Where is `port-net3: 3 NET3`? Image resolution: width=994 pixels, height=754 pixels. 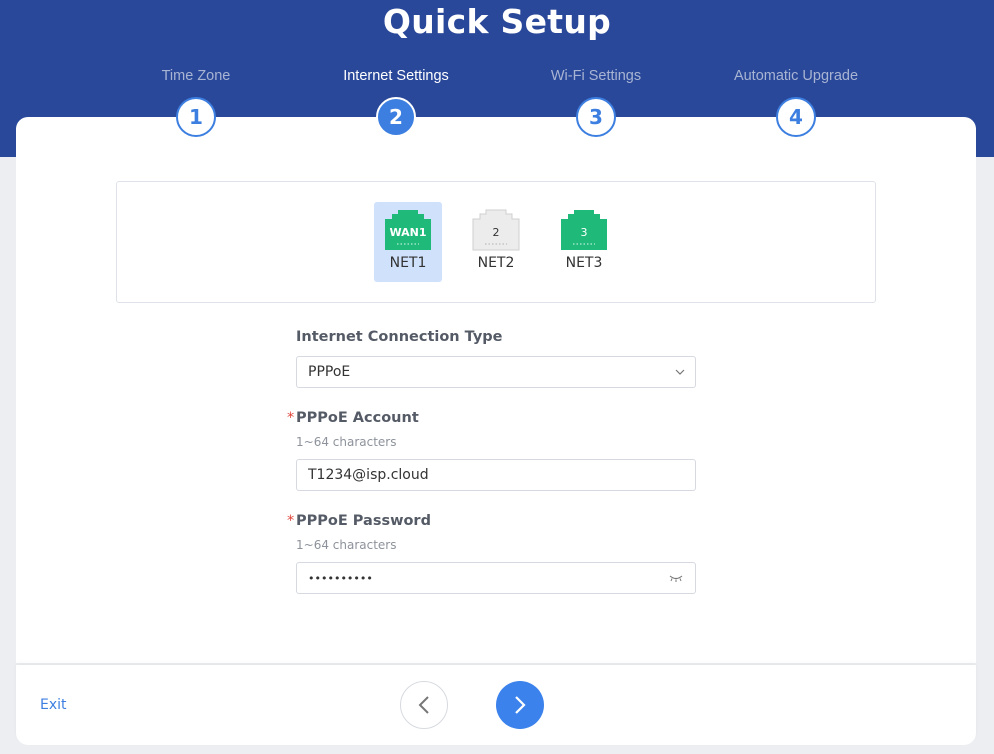 port-net3: 3 NET3 is located at coordinates (584, 242).